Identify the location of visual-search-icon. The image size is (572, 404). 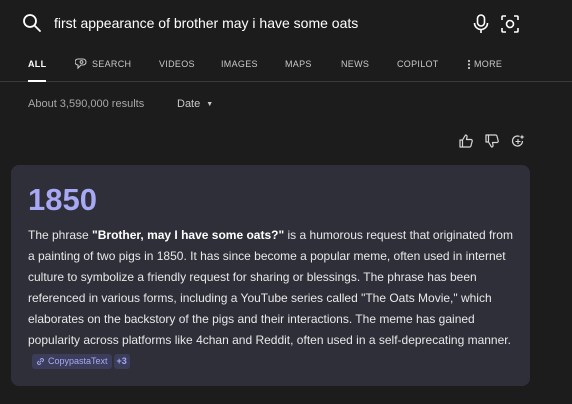
(510, 24).